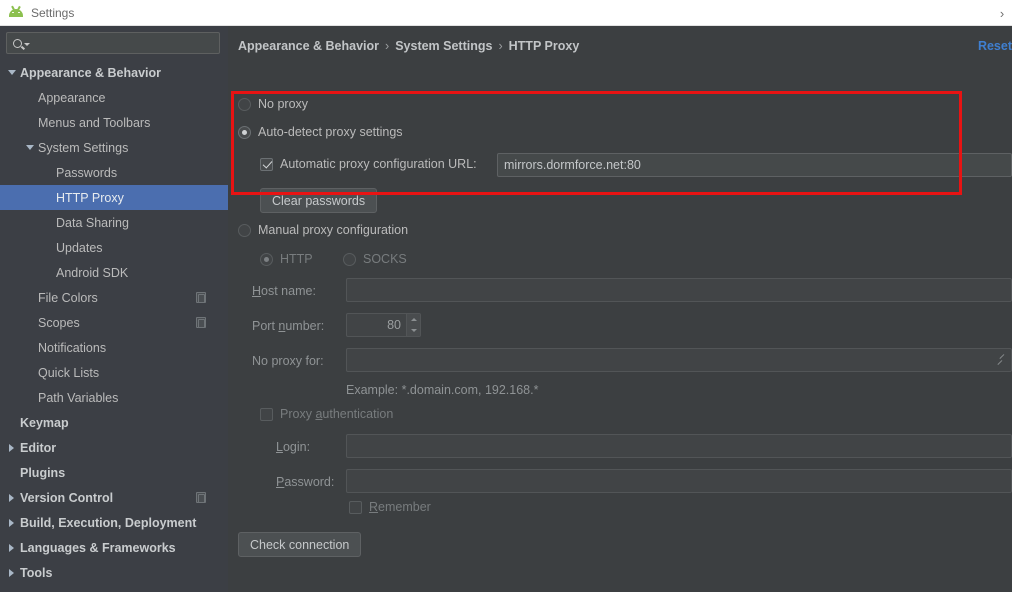 The image size is (1012, 592). I want to click on sidebar-item-label: Editor, so click(38, 447).